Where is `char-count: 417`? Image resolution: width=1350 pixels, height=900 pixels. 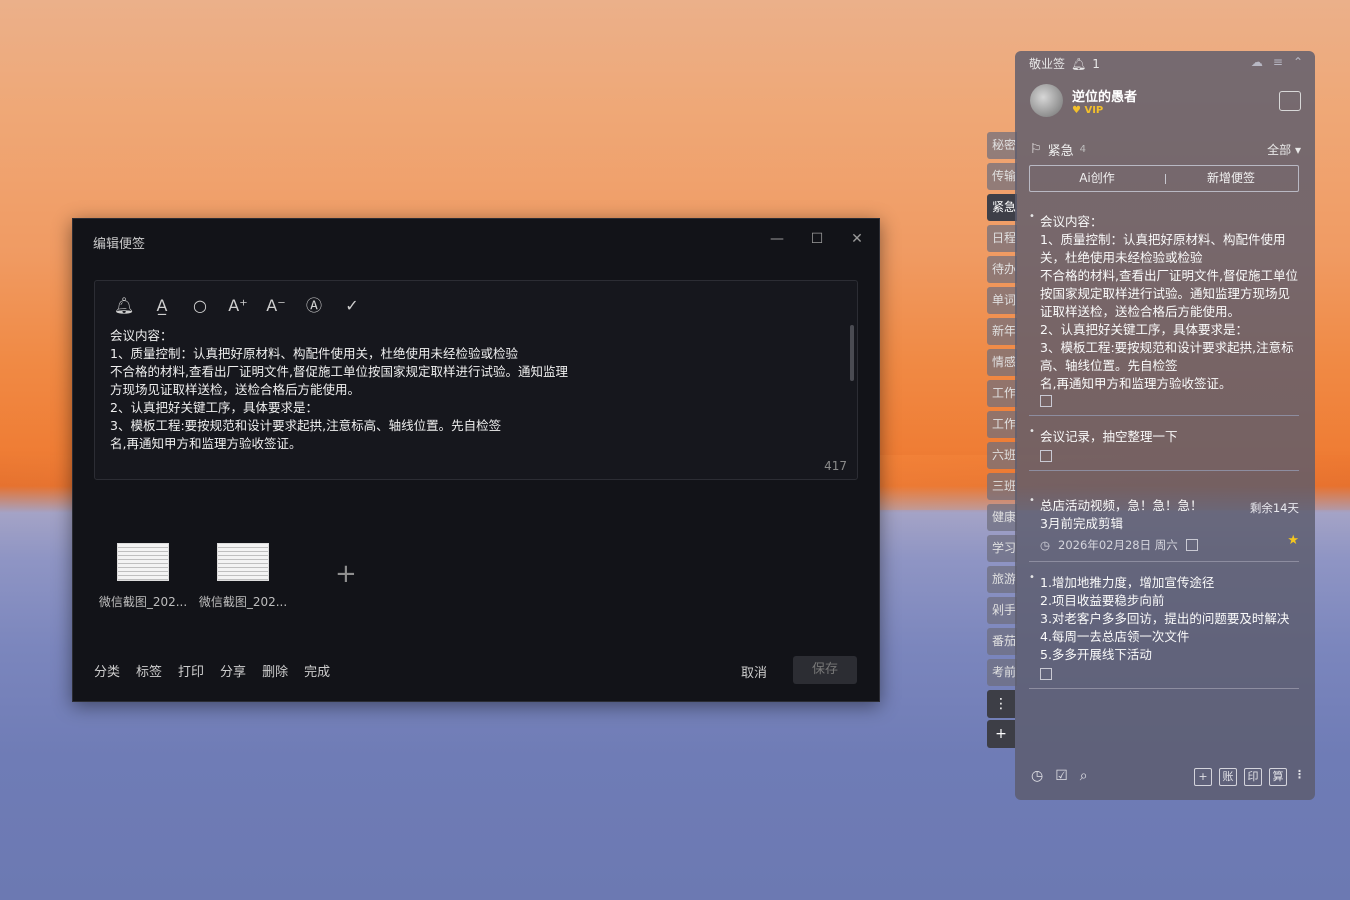
char-count: 417 is located at coordinates (835, 466).